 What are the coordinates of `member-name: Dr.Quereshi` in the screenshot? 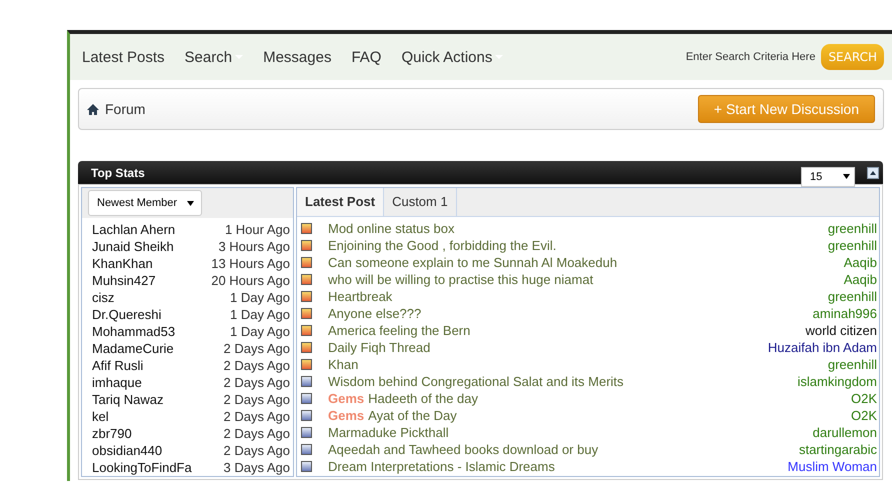 It's located at (127, 314).